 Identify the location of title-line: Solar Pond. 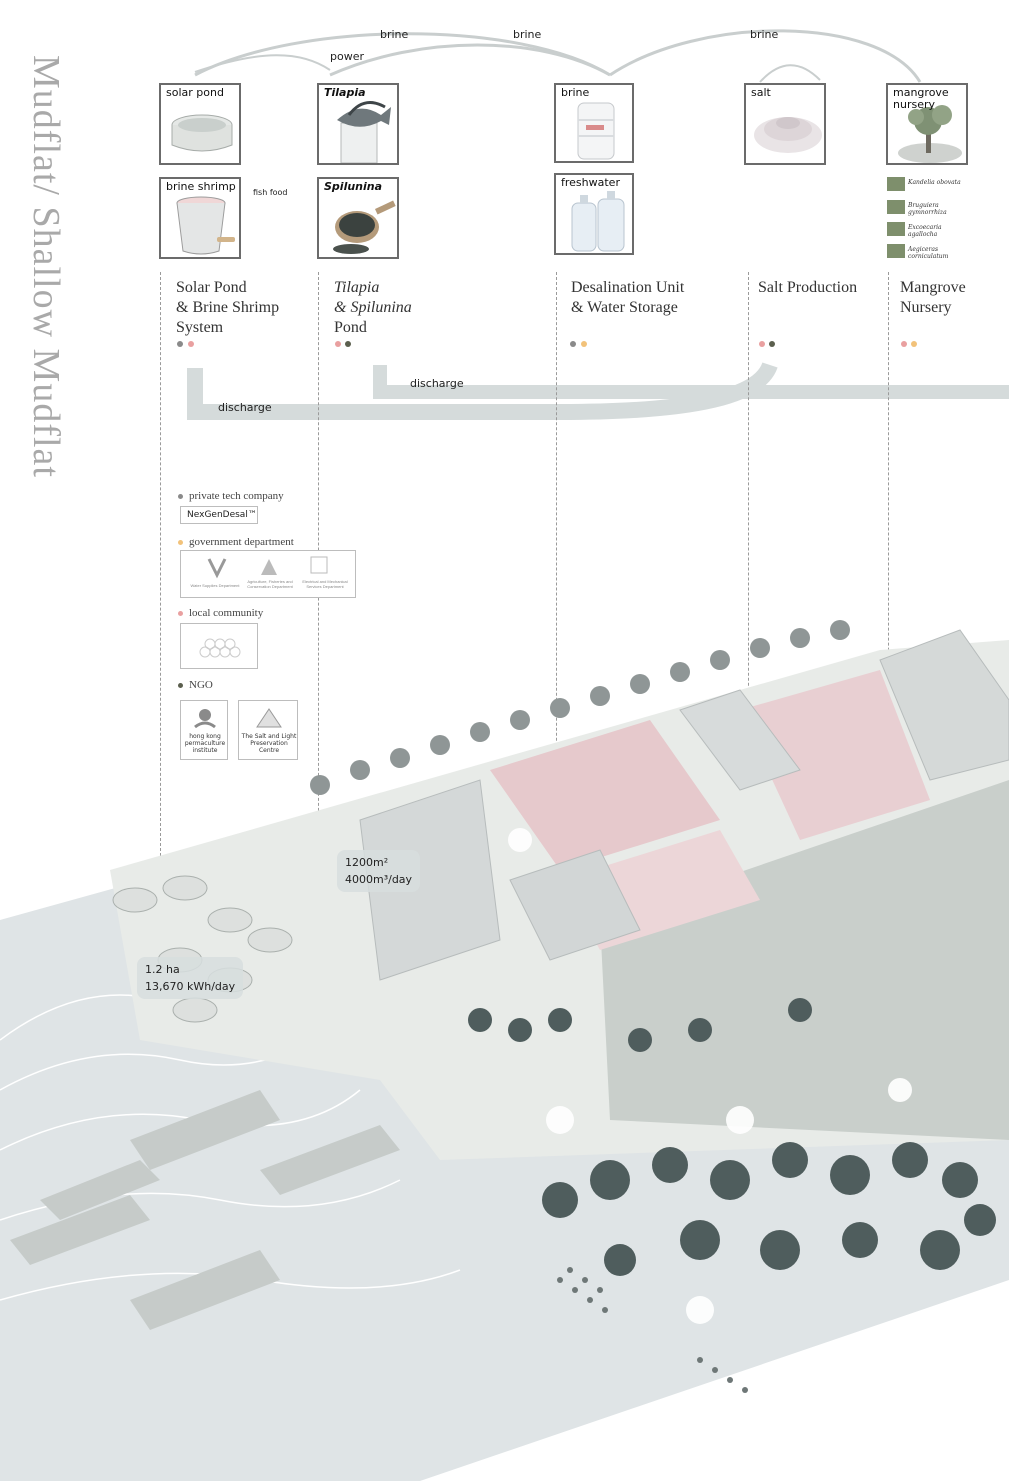
(211, 287).